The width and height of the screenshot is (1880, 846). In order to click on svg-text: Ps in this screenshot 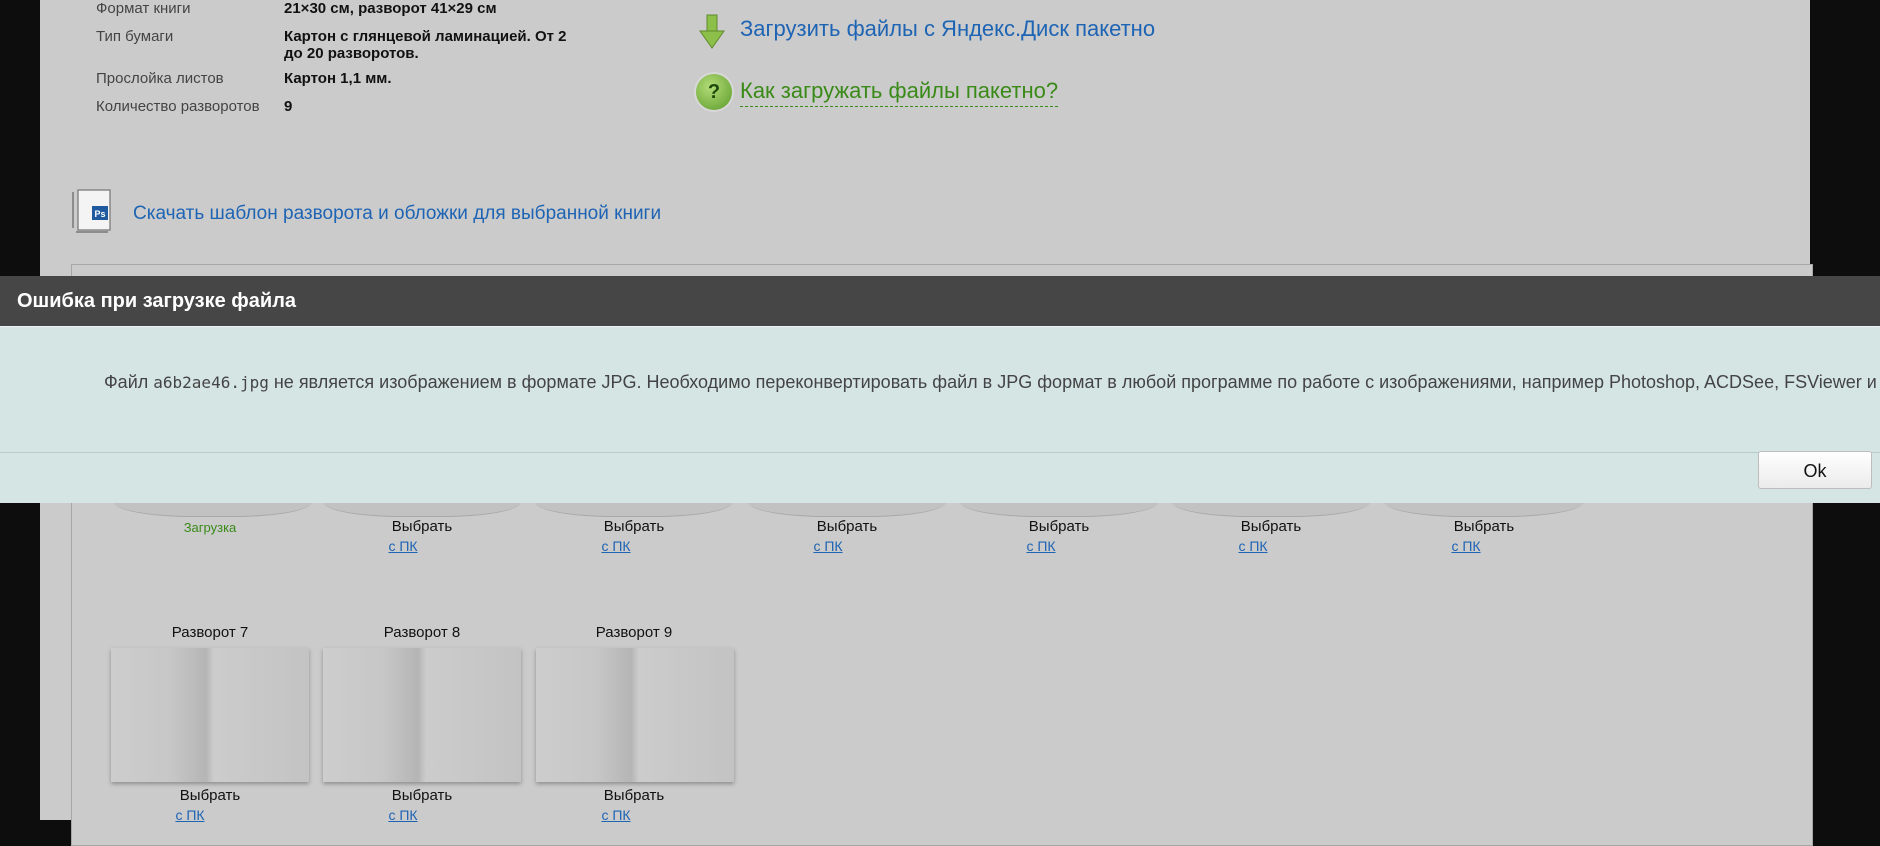, I will do `click(99, 214)`.